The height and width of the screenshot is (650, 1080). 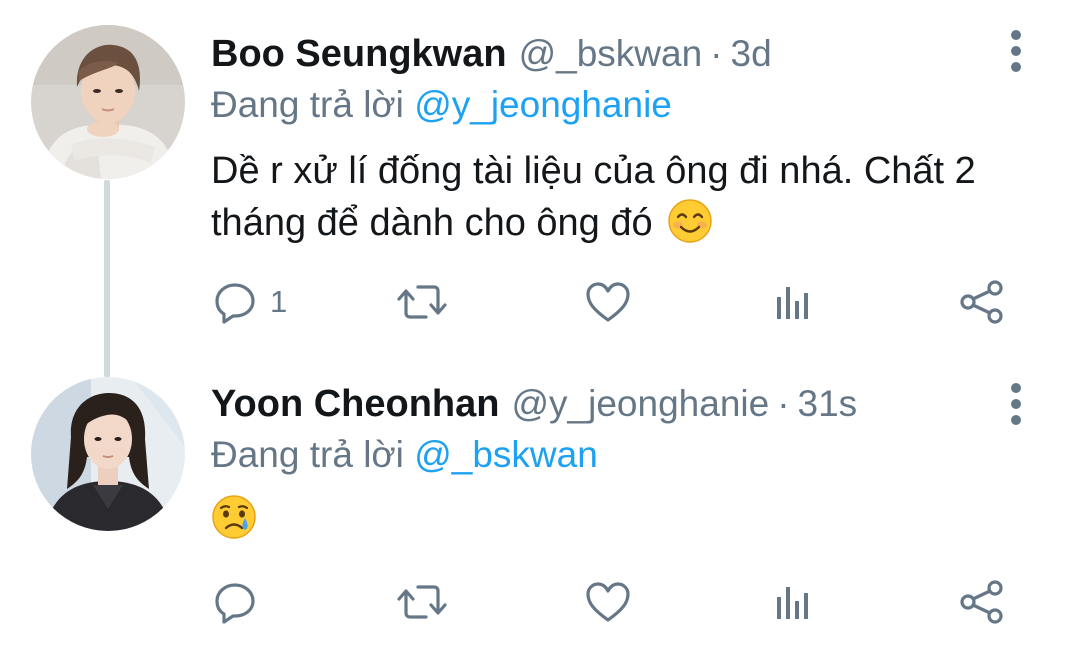 I want to click on author-name: Yoon Cheonhan, so click(x=355, y=404).